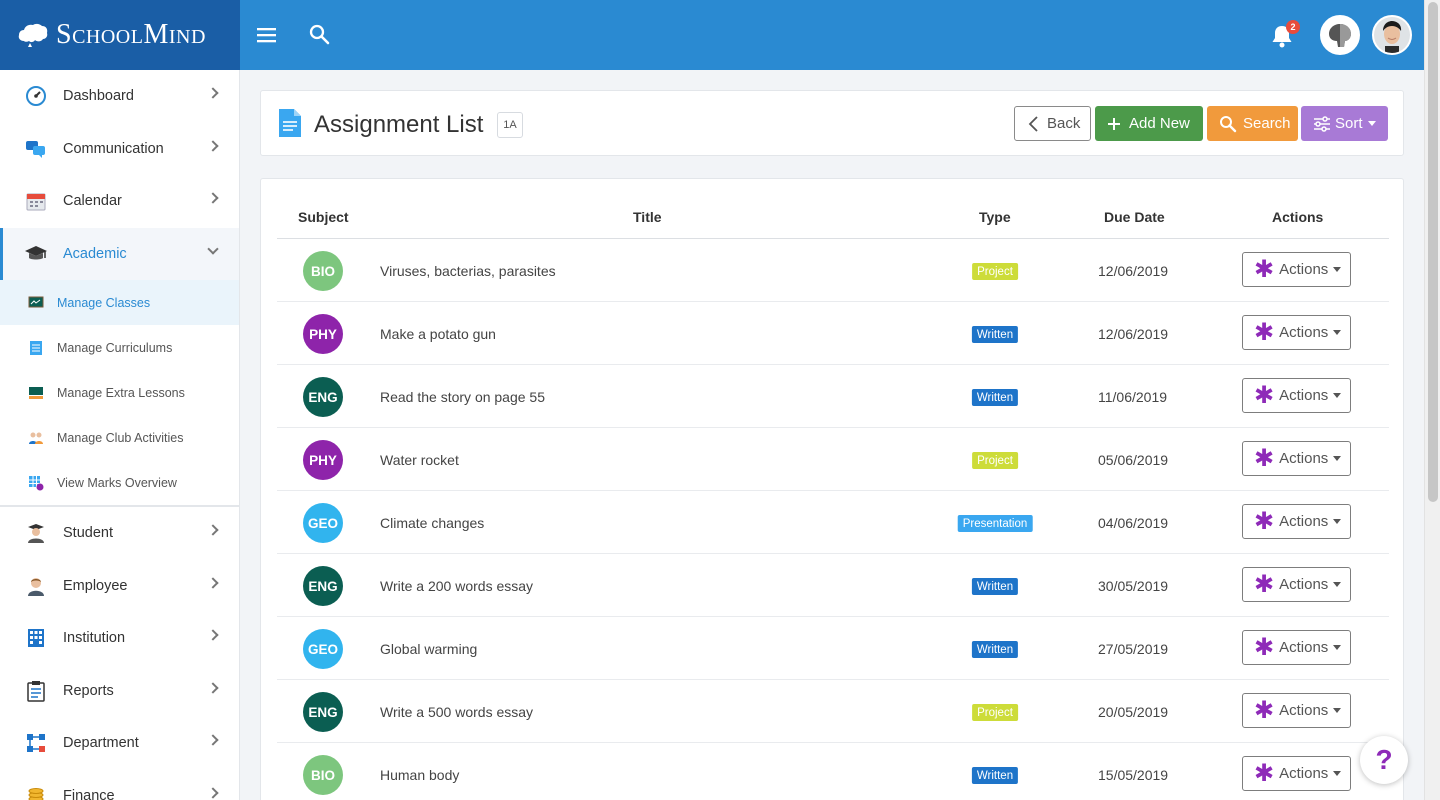 The width and height of the screenshot is (1440, 800). Describe the element at coordinates (119, 691) in the screenshot. I see `sidebar-item-reports: Reports` at that location.